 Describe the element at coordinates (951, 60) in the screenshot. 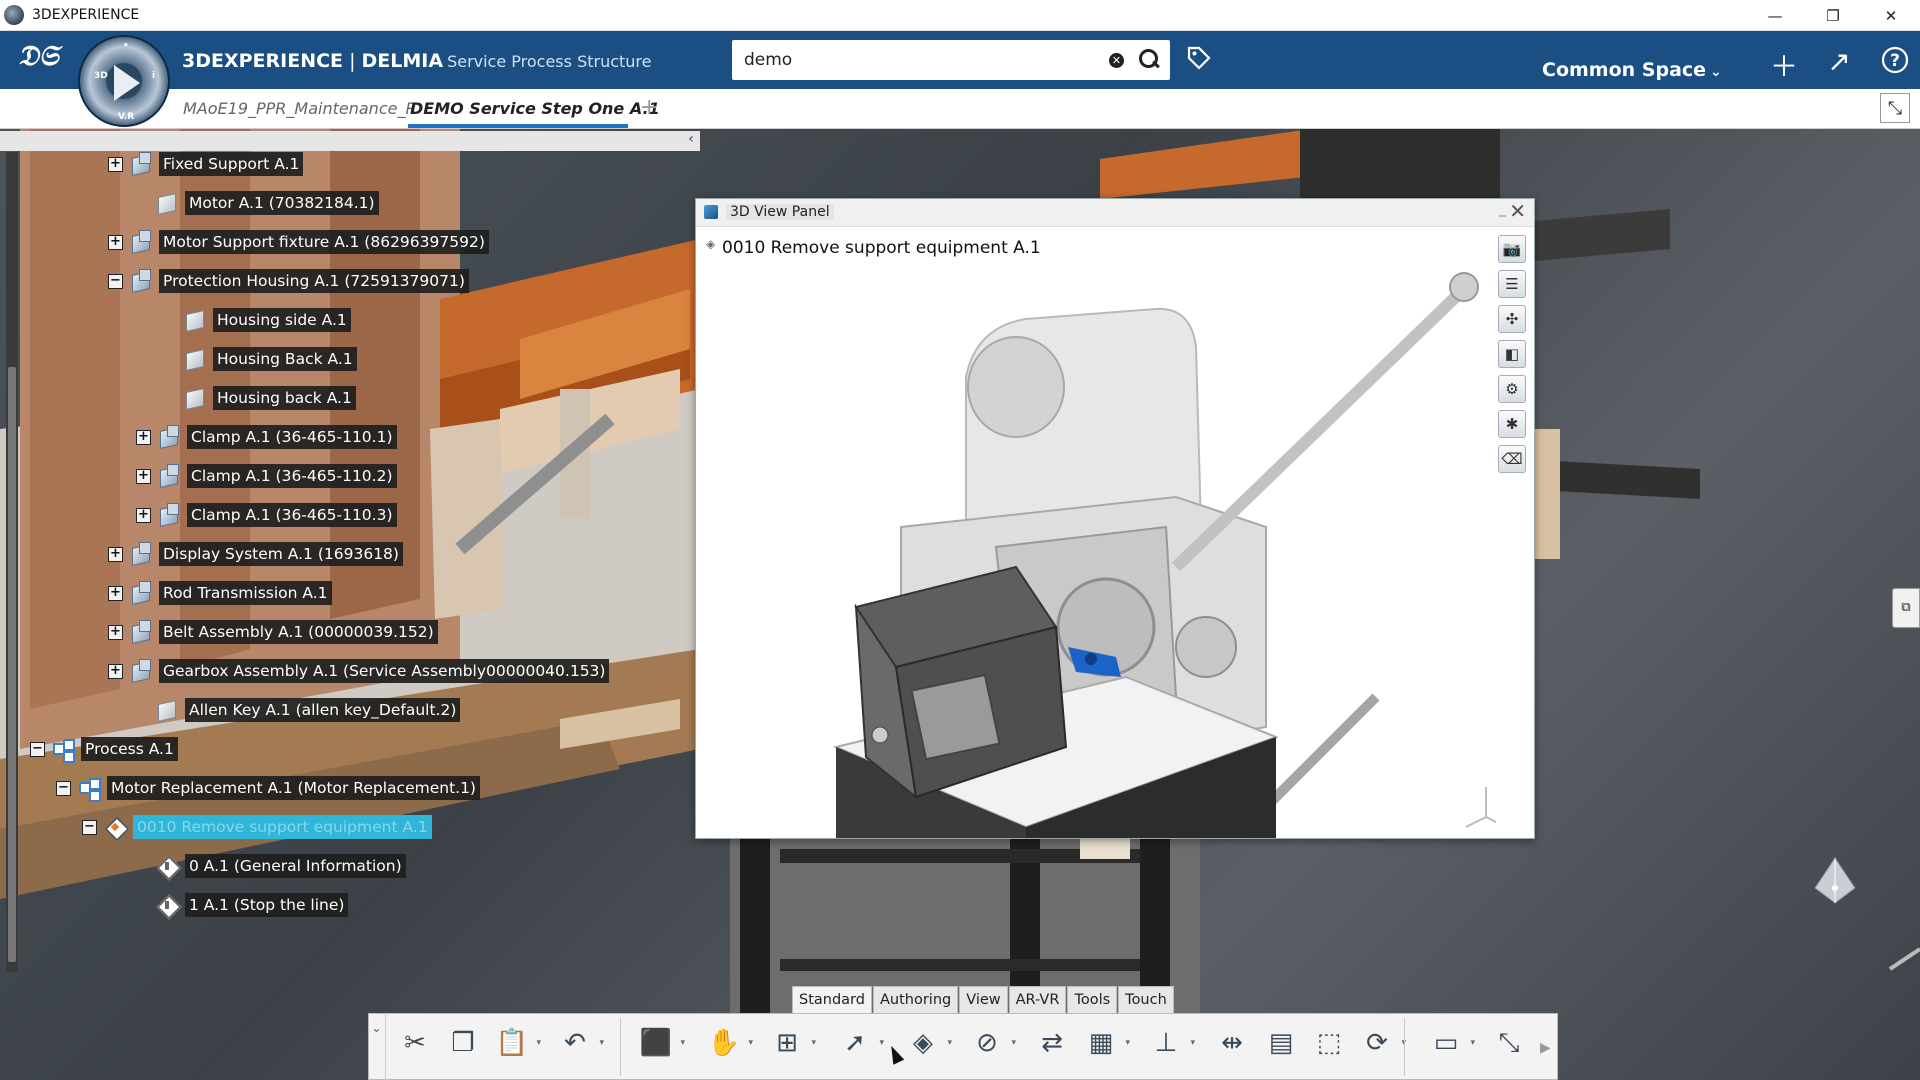

I see `search-box: demo ✕` at that location.